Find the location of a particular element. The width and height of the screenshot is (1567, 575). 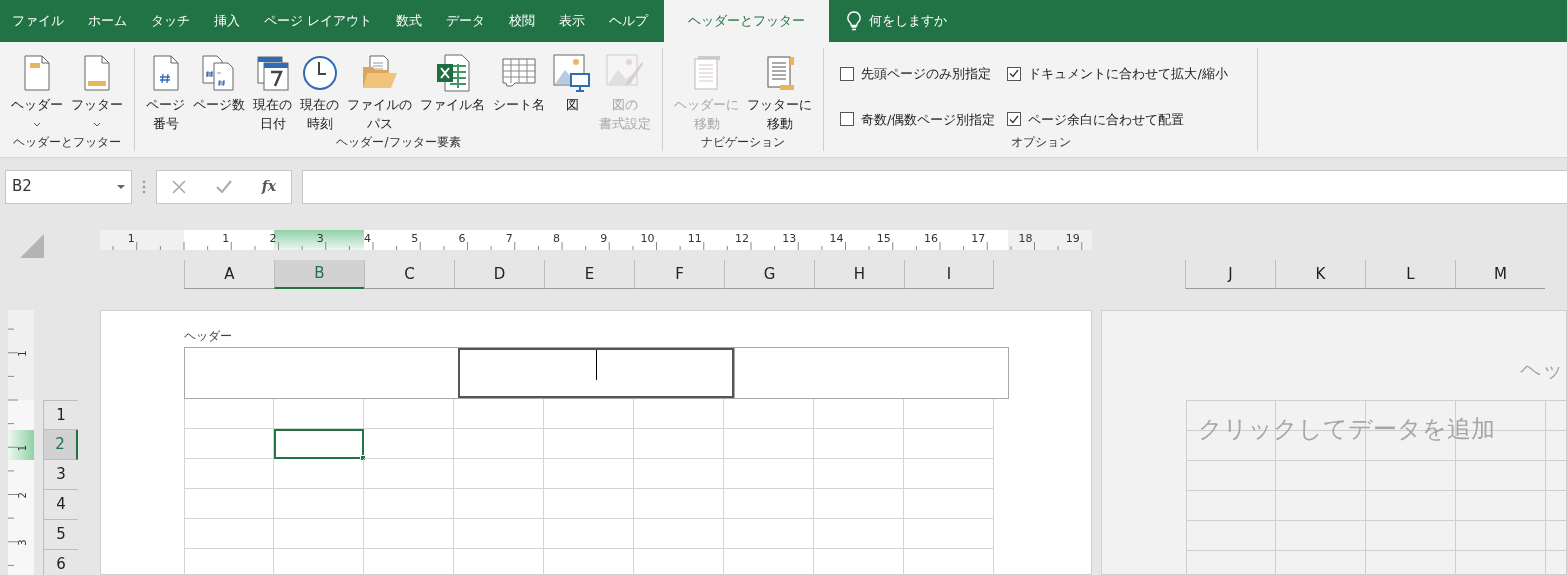

column-header: L is located at coordinates (1410, 274).